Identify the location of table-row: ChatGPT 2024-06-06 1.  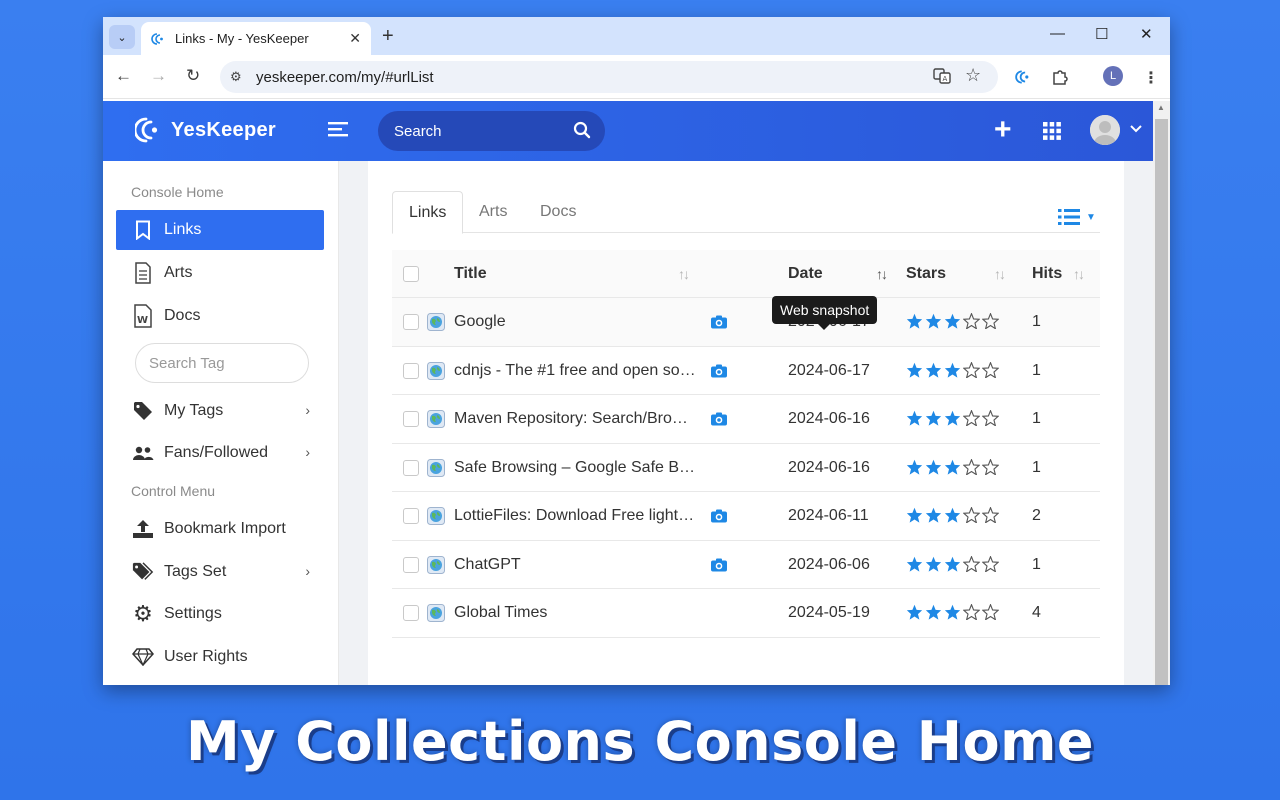
(746, 565).